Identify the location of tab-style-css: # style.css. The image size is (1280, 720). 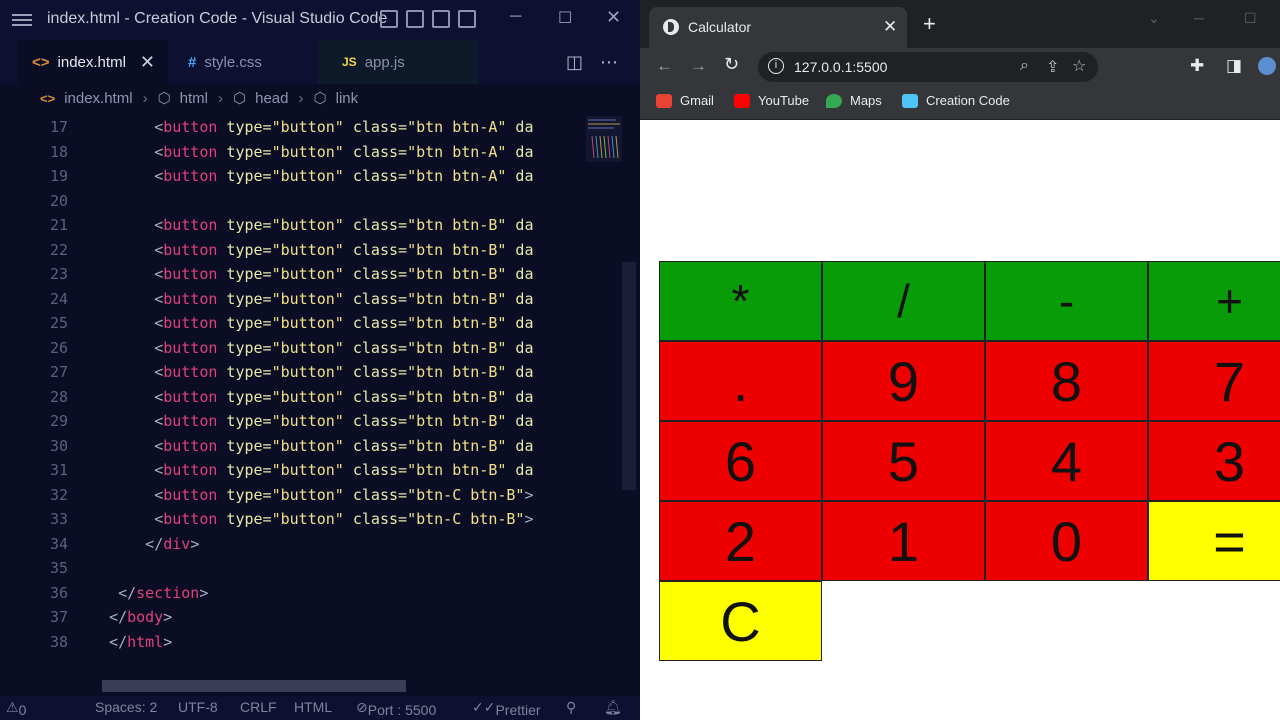
(243, 62).